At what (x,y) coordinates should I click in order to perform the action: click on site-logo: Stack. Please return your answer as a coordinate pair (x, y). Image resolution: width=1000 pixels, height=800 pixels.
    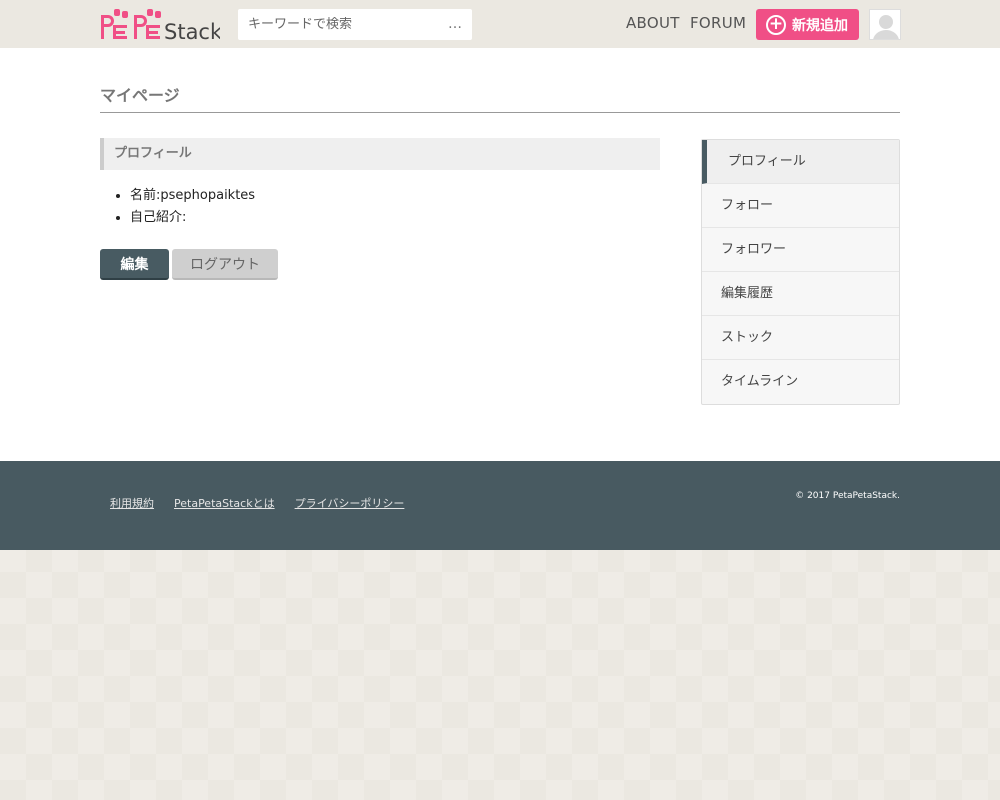
    Looking at the image, I should click on (160, 24).